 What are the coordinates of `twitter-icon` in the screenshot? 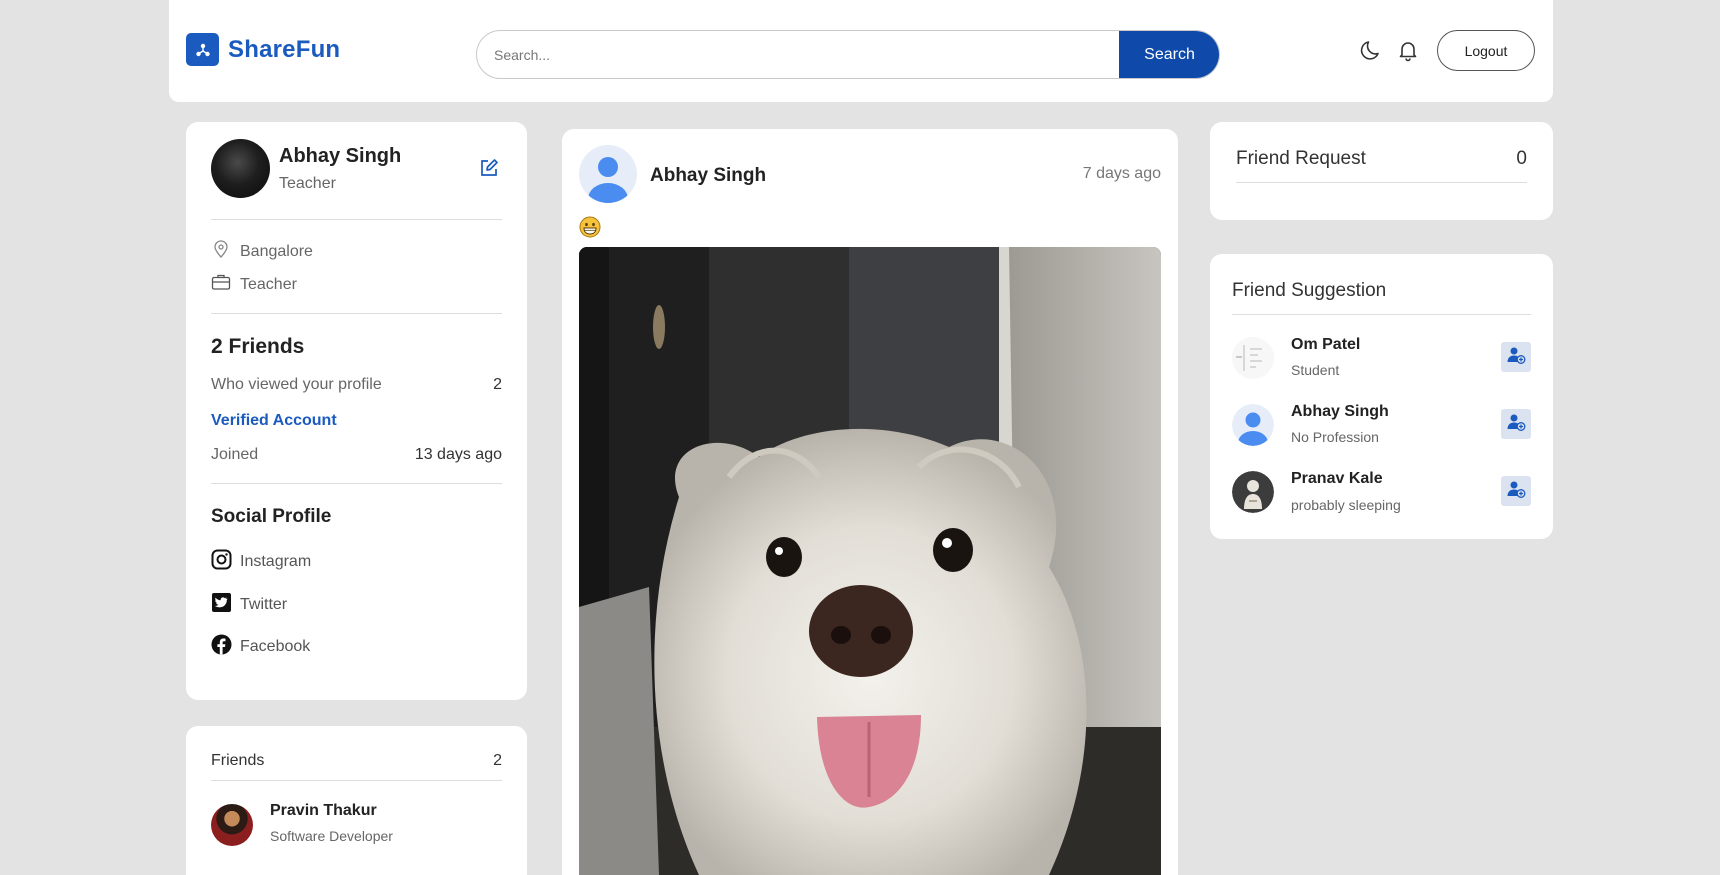 It's located at (221, 605).